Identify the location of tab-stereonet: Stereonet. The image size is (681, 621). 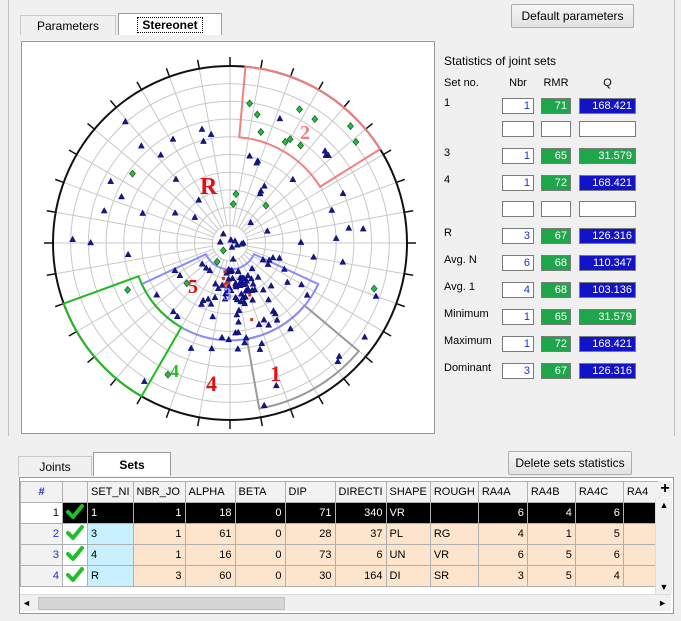
(170, 24).